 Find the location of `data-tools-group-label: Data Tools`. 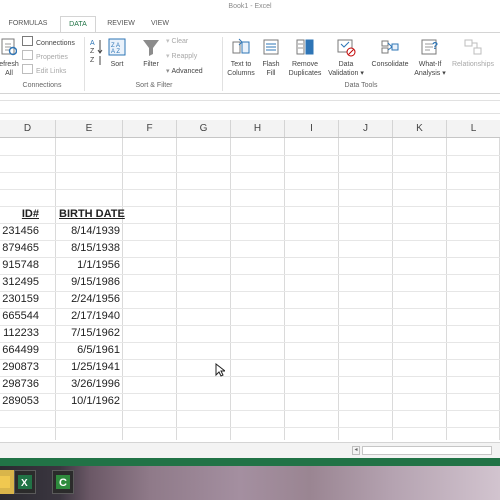

data-tools-group-label: Data Tools is located at coordinates (361, 85).